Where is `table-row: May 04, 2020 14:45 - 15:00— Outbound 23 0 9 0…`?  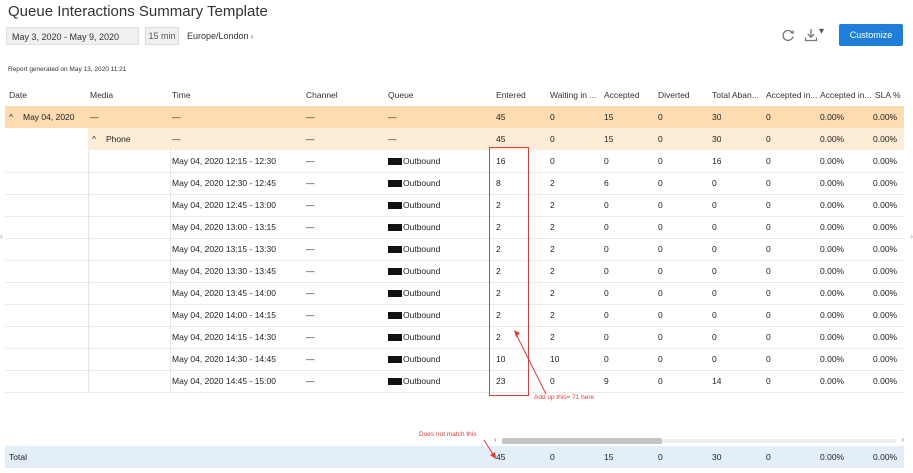
table-row: May 04, 2020 14:45 - 15:00— Outbound 23 0 9 0… is located at coordinates (454, 381).